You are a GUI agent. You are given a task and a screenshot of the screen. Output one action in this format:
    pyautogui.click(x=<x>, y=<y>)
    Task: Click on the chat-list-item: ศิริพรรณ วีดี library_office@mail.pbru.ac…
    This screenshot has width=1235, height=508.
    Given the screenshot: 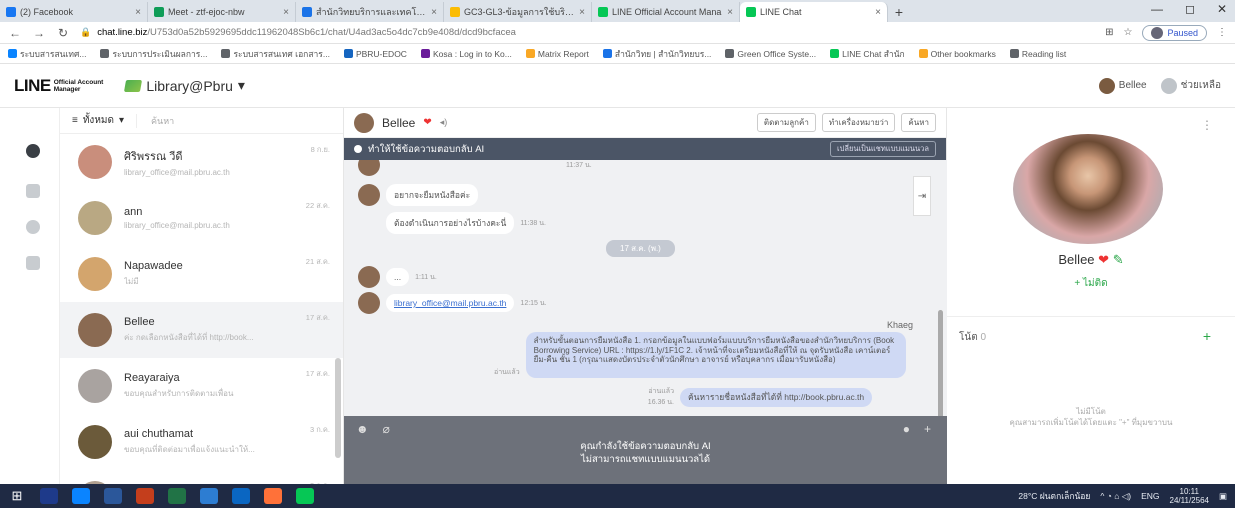 What is the action you would take?
    pyautogui.click(x=201, y=162)
    